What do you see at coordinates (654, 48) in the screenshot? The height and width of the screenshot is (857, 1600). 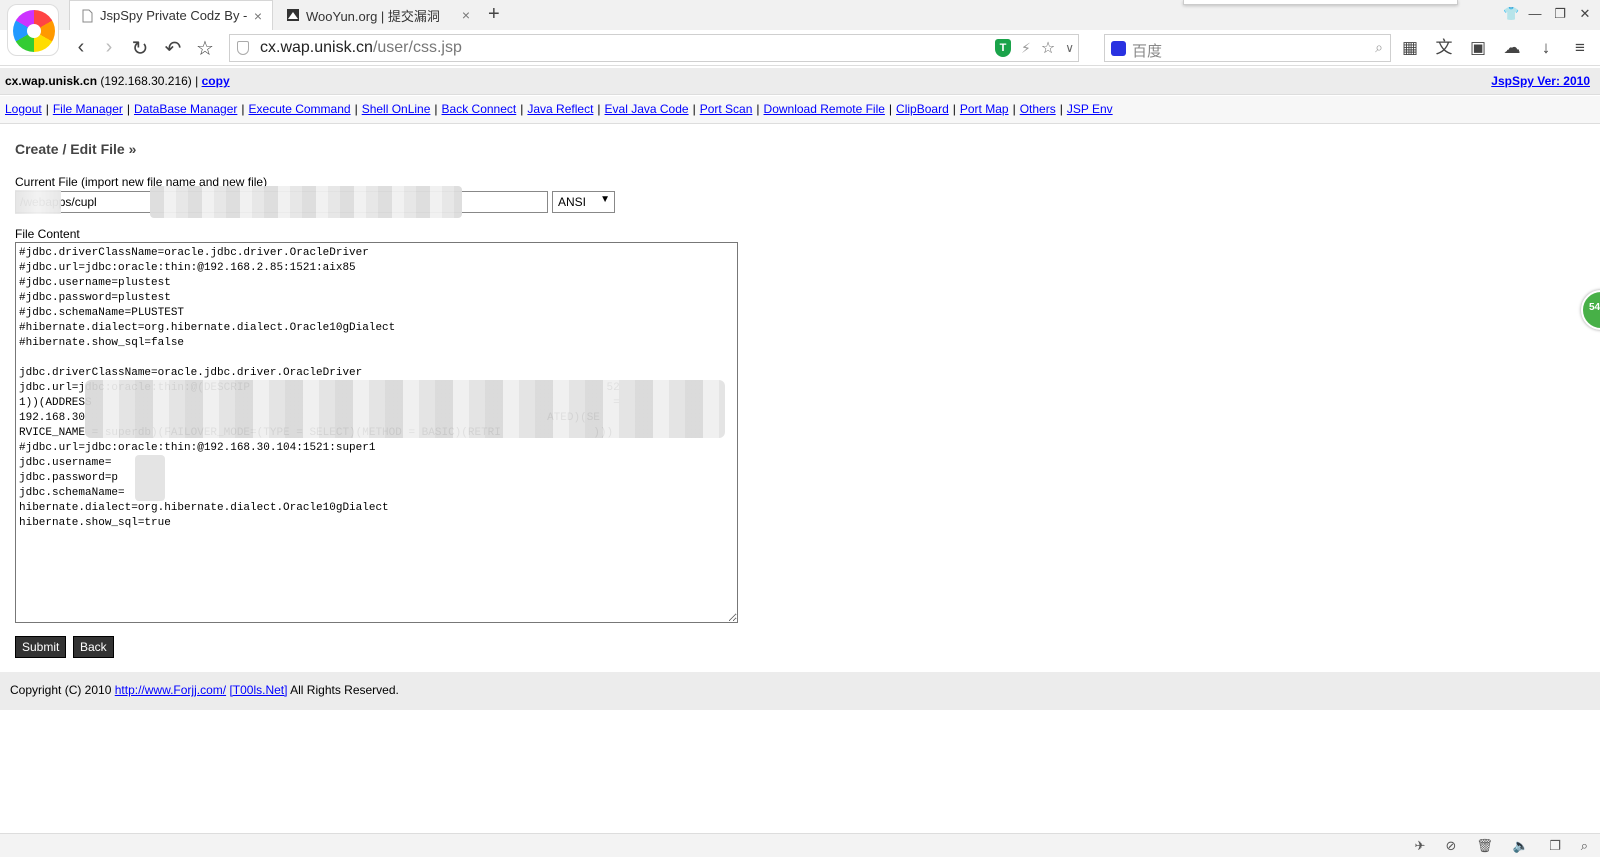 I see `address-bar: cx.wap.unisk.cn/user/css.jsp T ⚡ ☆ ∨` at bounding box center [654, 48].